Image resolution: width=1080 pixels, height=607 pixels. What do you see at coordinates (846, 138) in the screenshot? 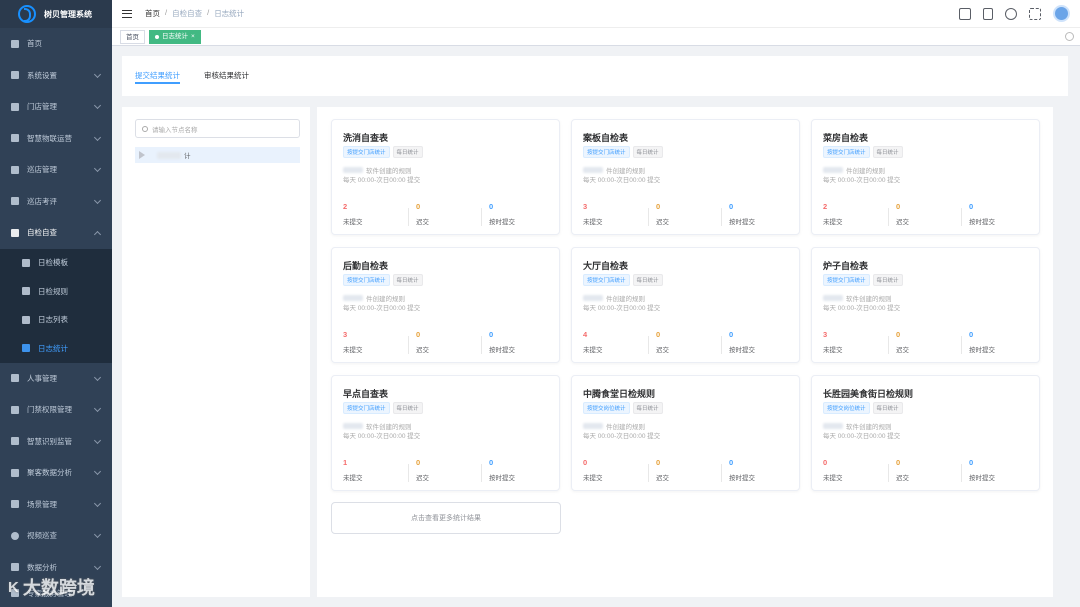
I see `card-title: 菜房自检表` at bounding box center [846, 138].